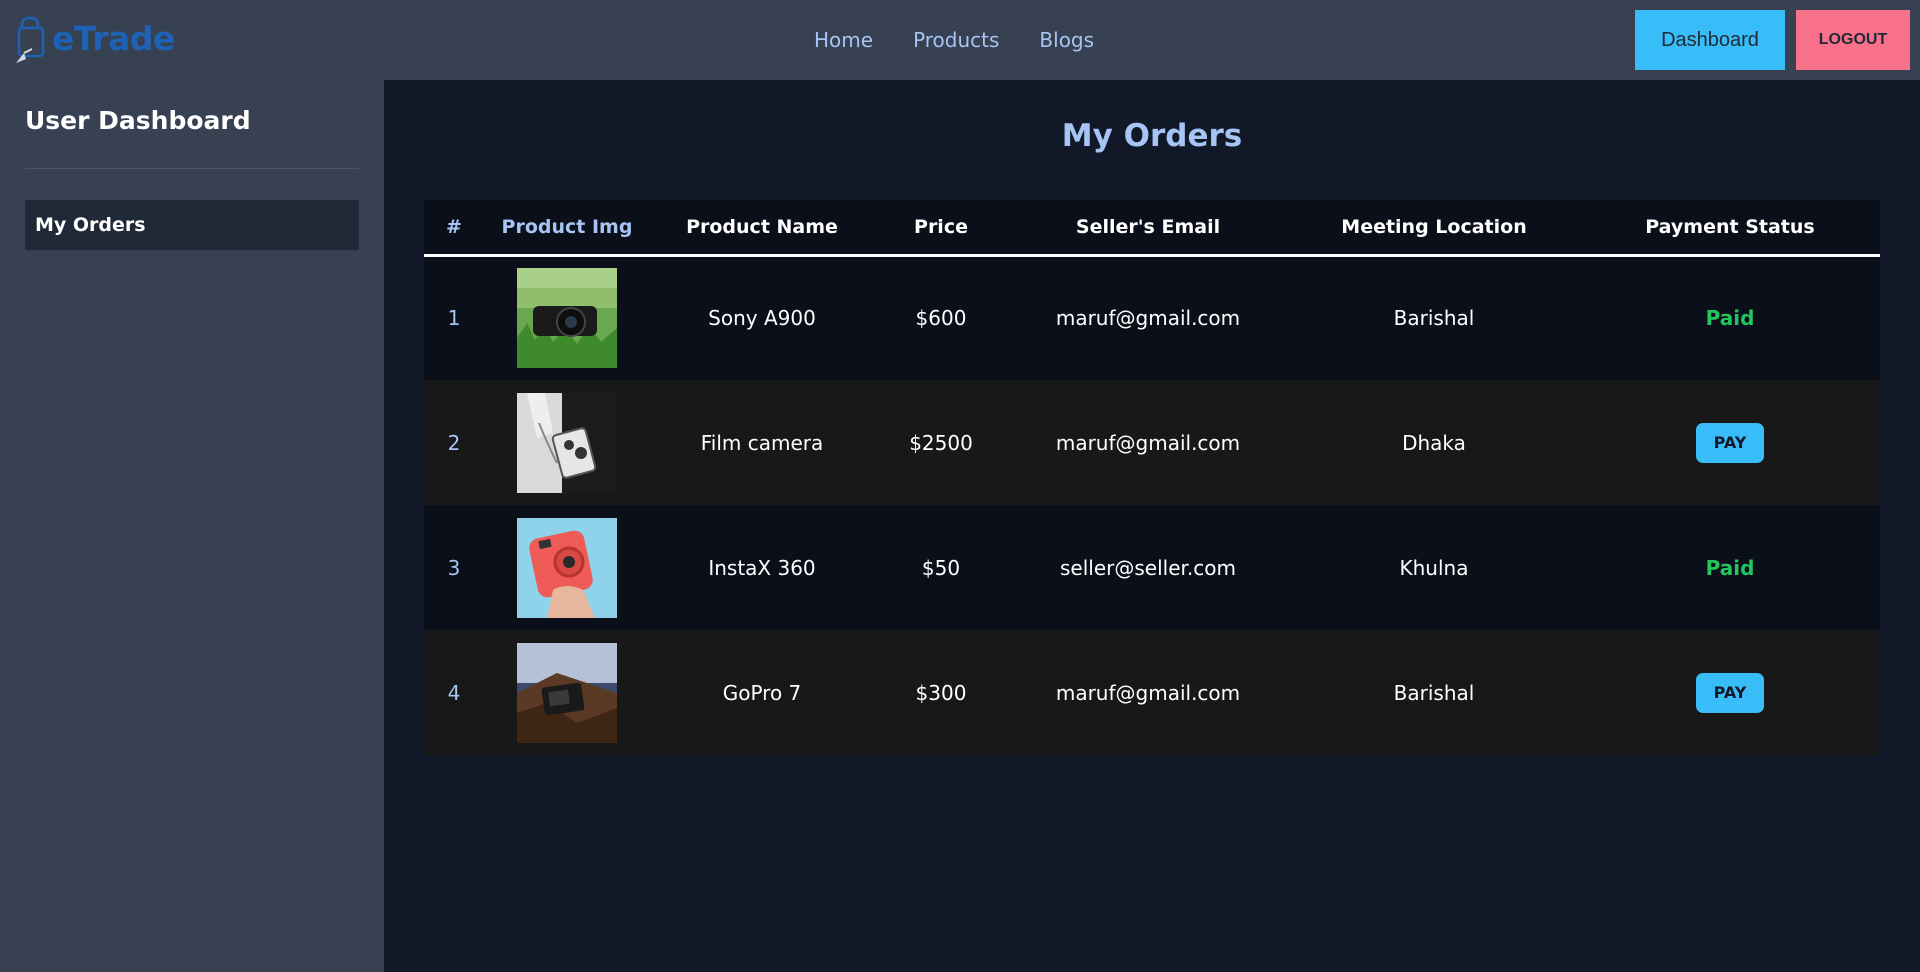  I want to click on nav-link-products: Products, so click(956, 40).